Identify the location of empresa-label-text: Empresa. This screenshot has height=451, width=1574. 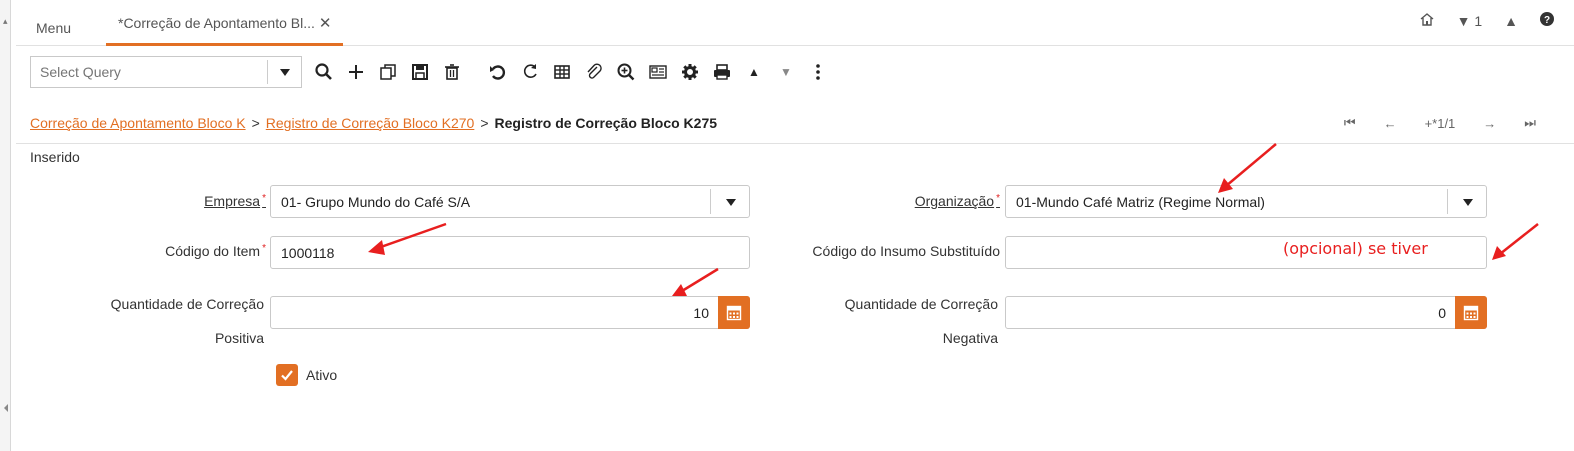
(232, 201).